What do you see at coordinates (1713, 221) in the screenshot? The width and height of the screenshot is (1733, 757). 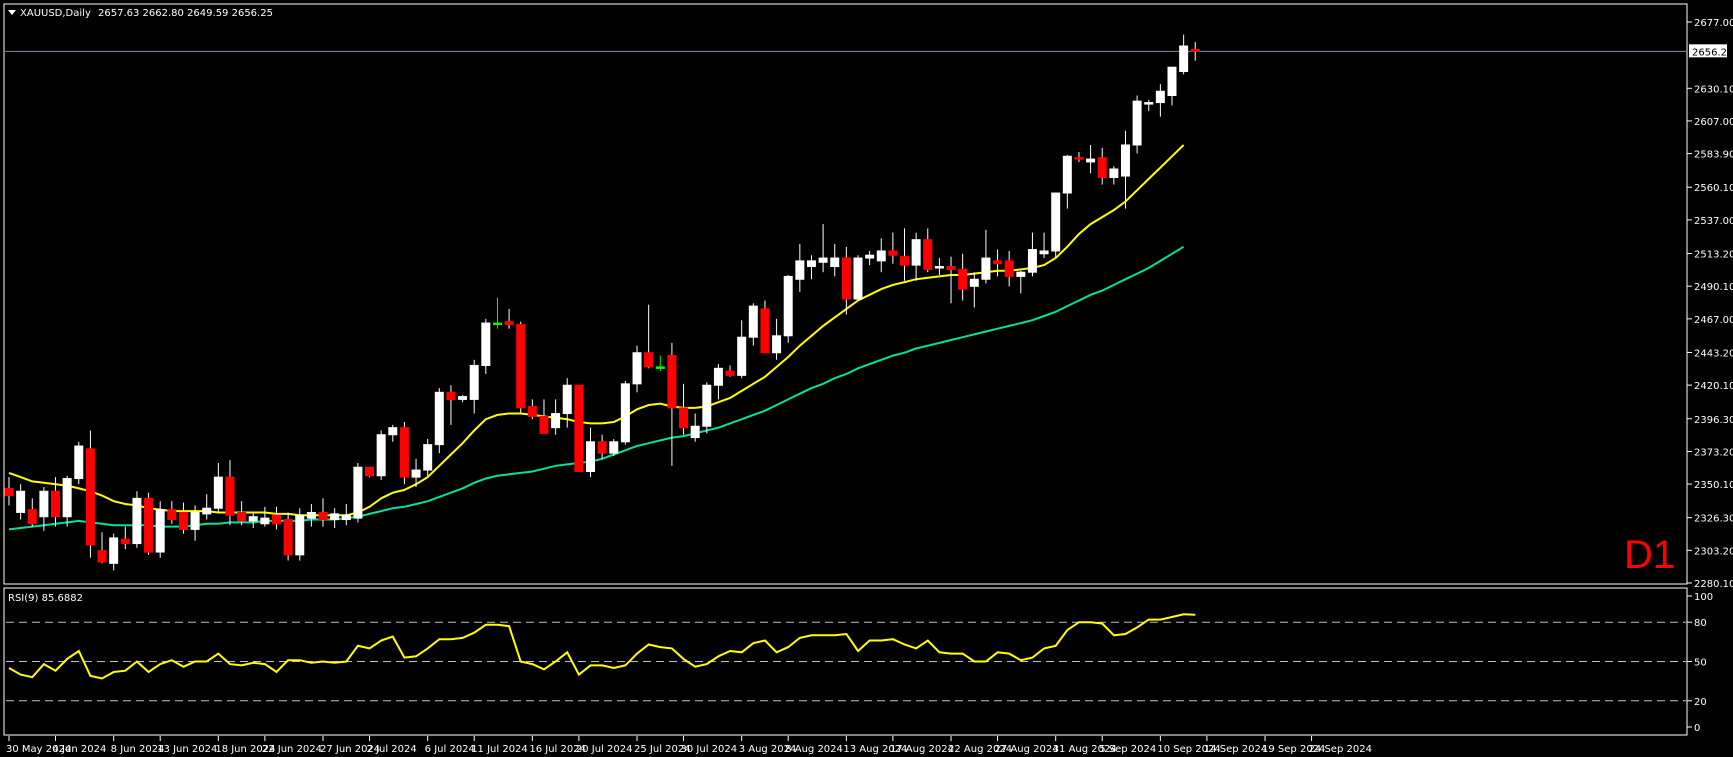 I see `price-tick-label: 2537.00` at bounding box center [1713, 221].